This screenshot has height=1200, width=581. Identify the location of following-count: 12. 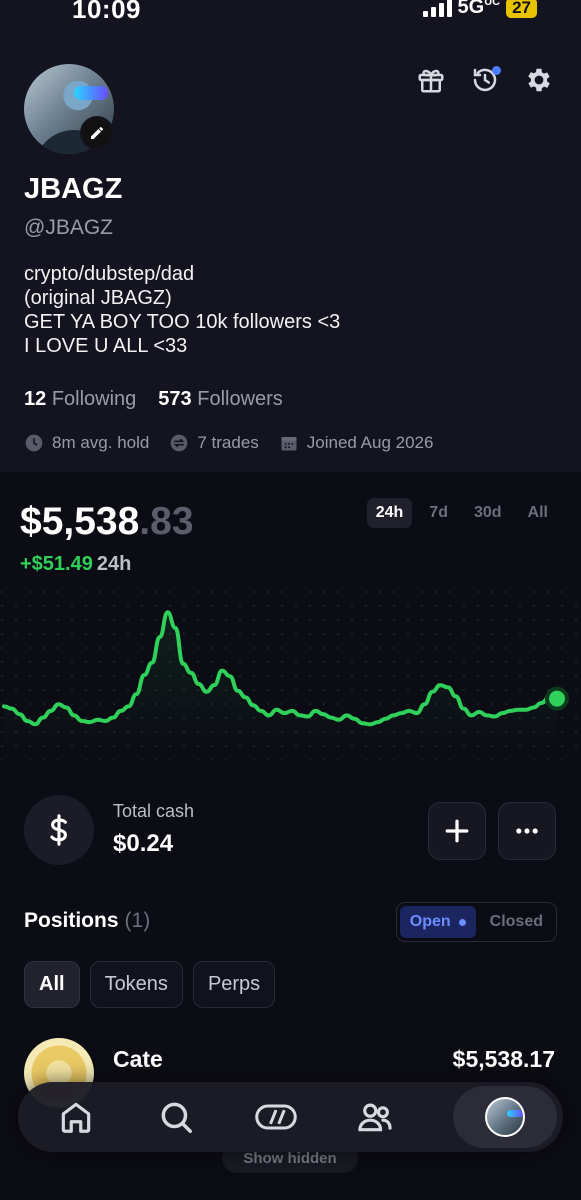
(35, 399).